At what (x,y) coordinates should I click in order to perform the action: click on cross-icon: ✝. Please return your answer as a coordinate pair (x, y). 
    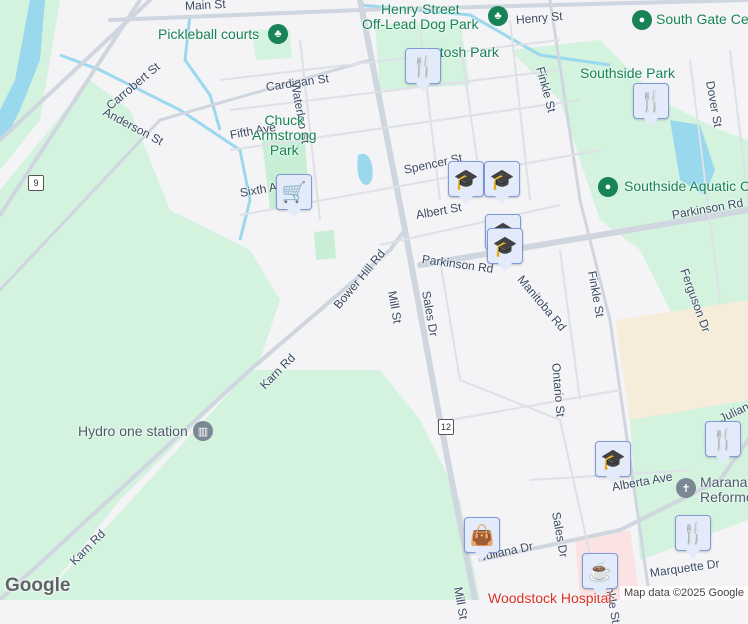
    Looking at the image, I should click on (686, 488).